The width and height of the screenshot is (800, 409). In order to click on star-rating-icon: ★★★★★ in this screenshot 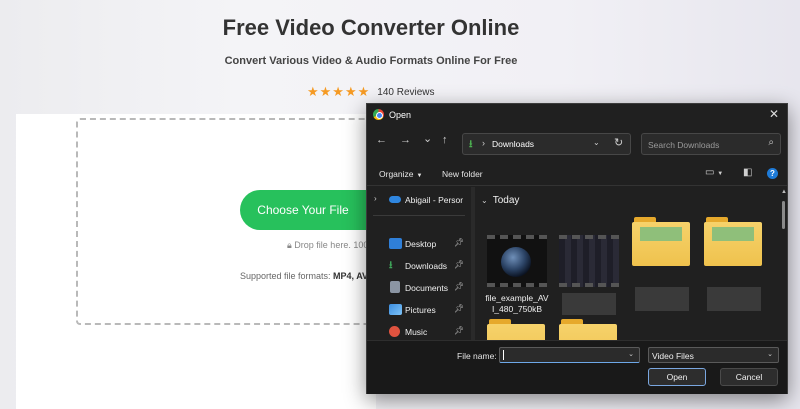, I will do `click(339, 91)`.